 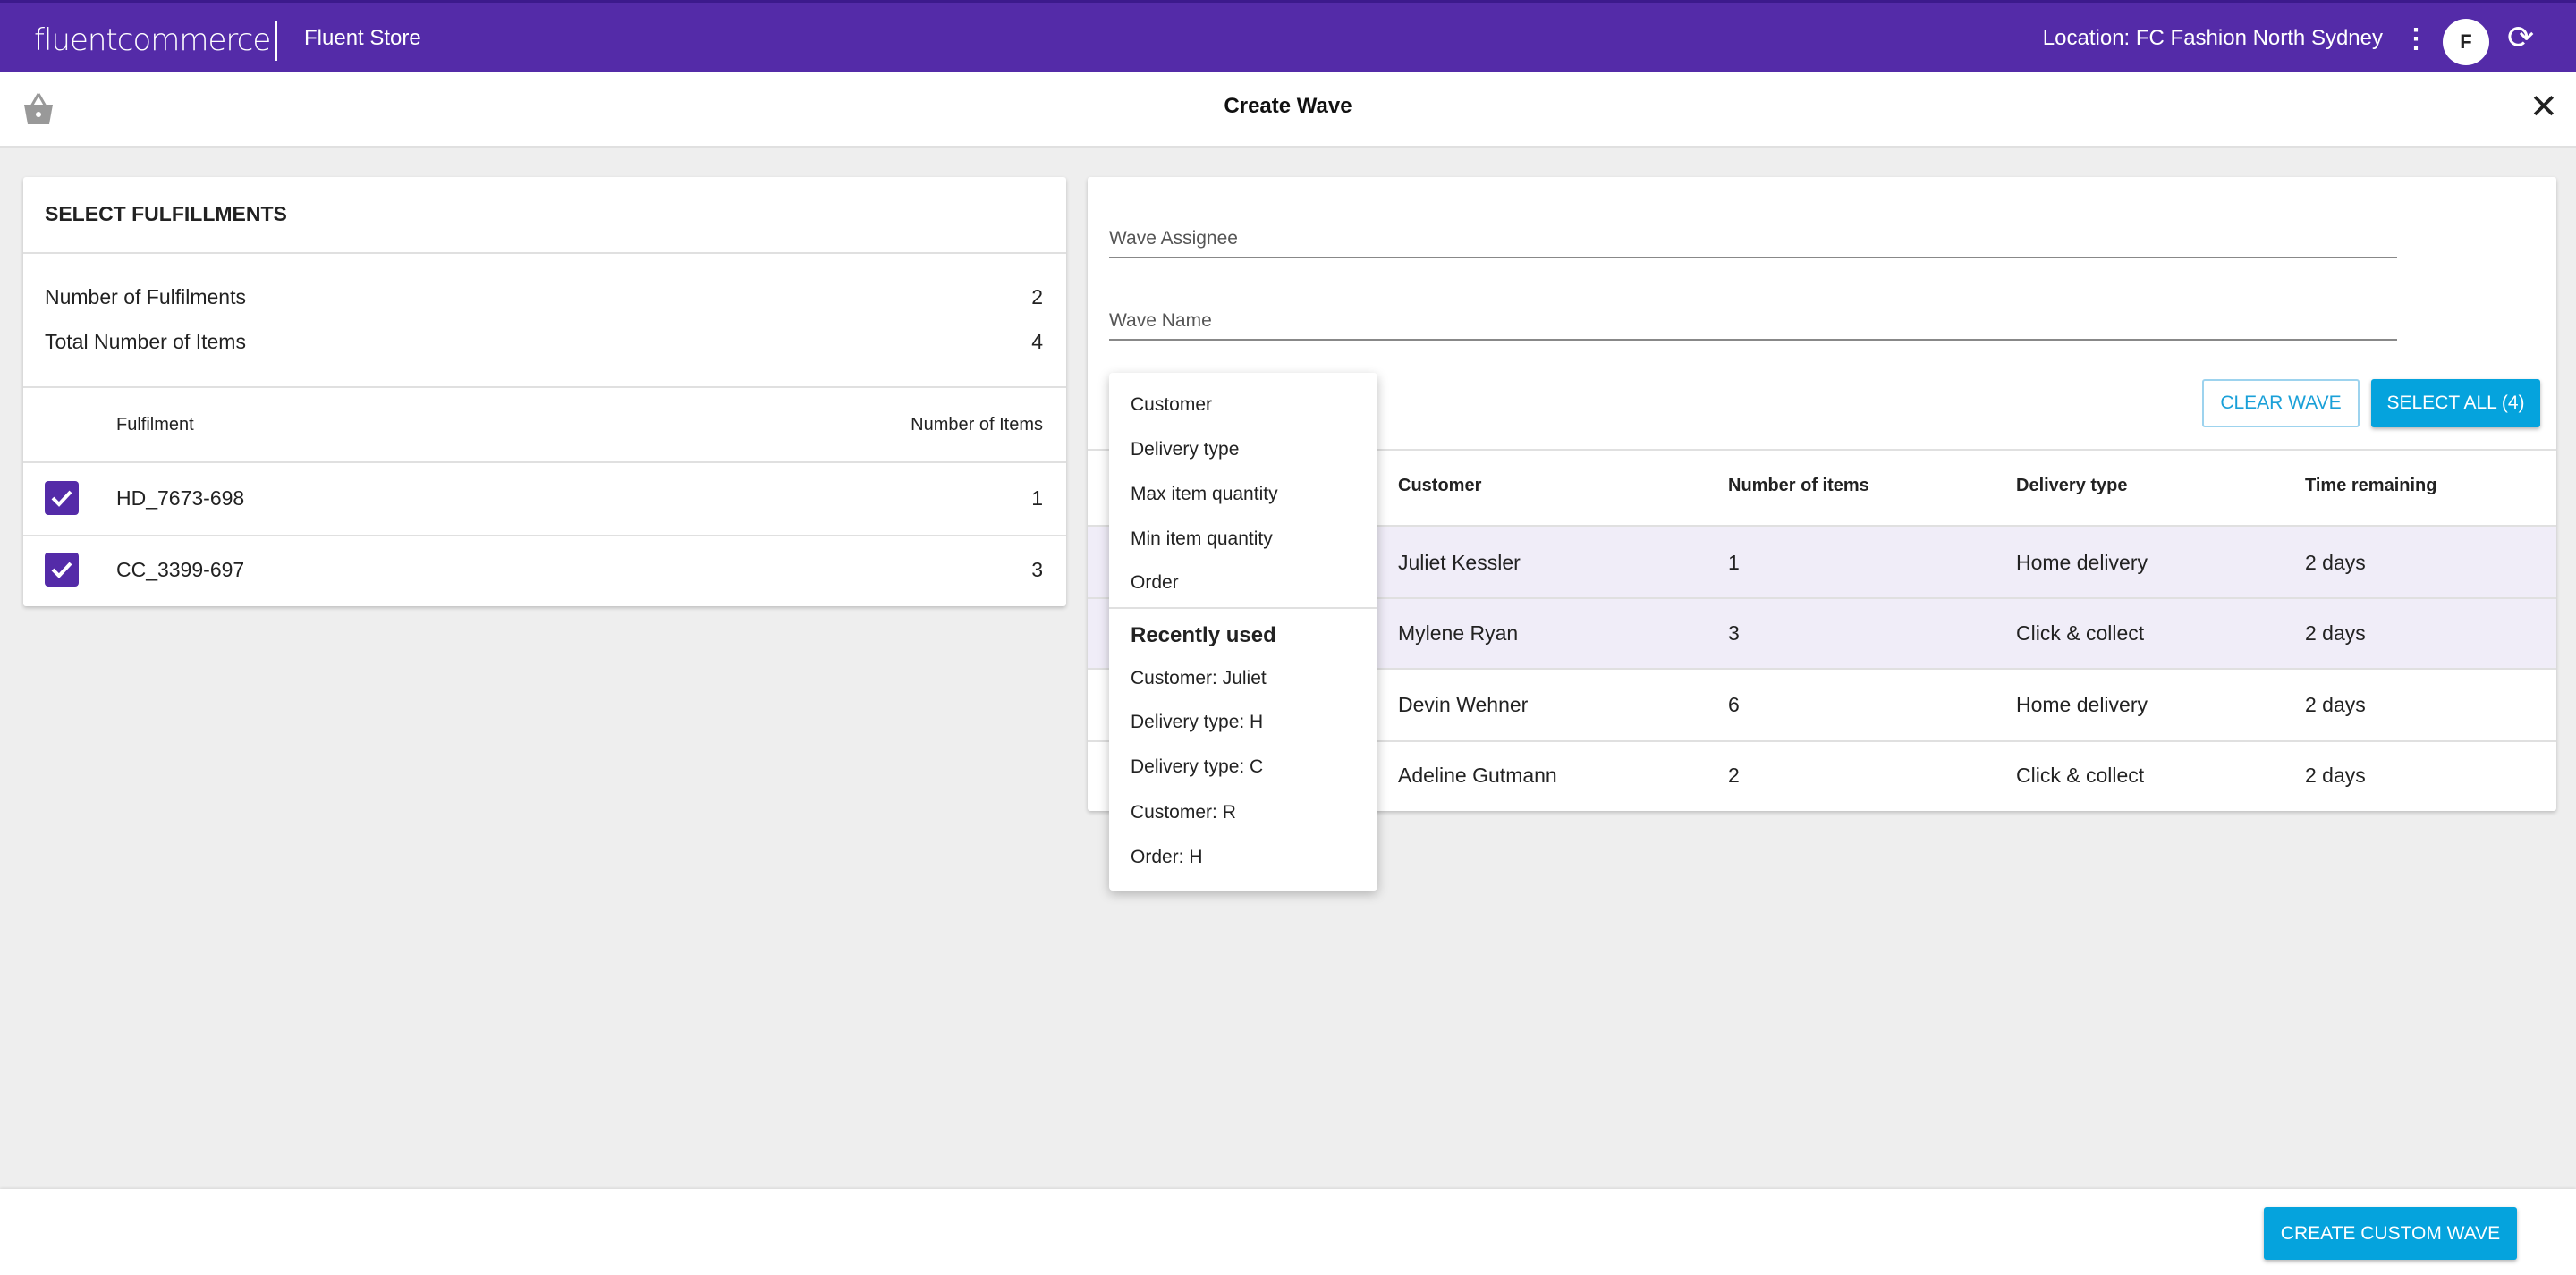 I want to click on avatar: F, so click(x=2466, y=42).